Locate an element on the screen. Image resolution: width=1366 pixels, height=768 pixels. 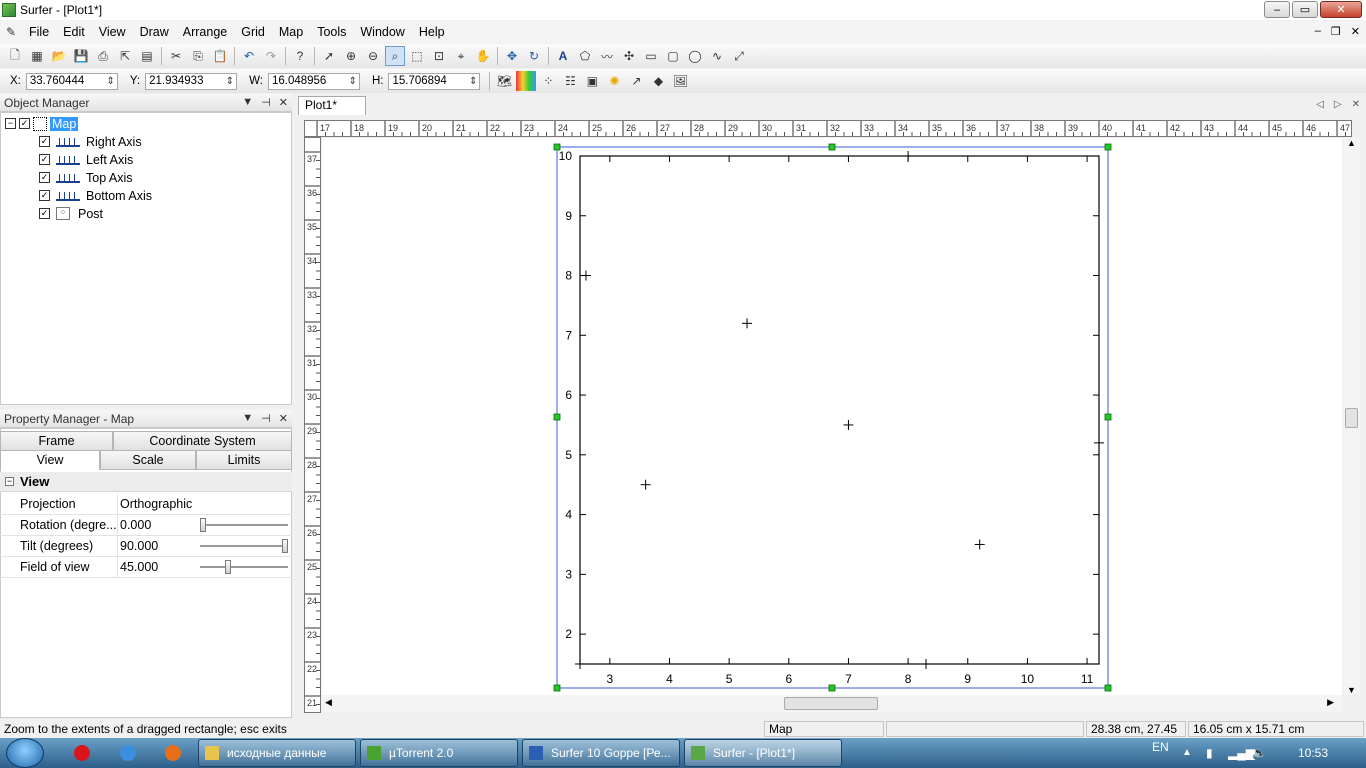
new-worksheet-icon: ▦ is located at coordinates (37, 56).